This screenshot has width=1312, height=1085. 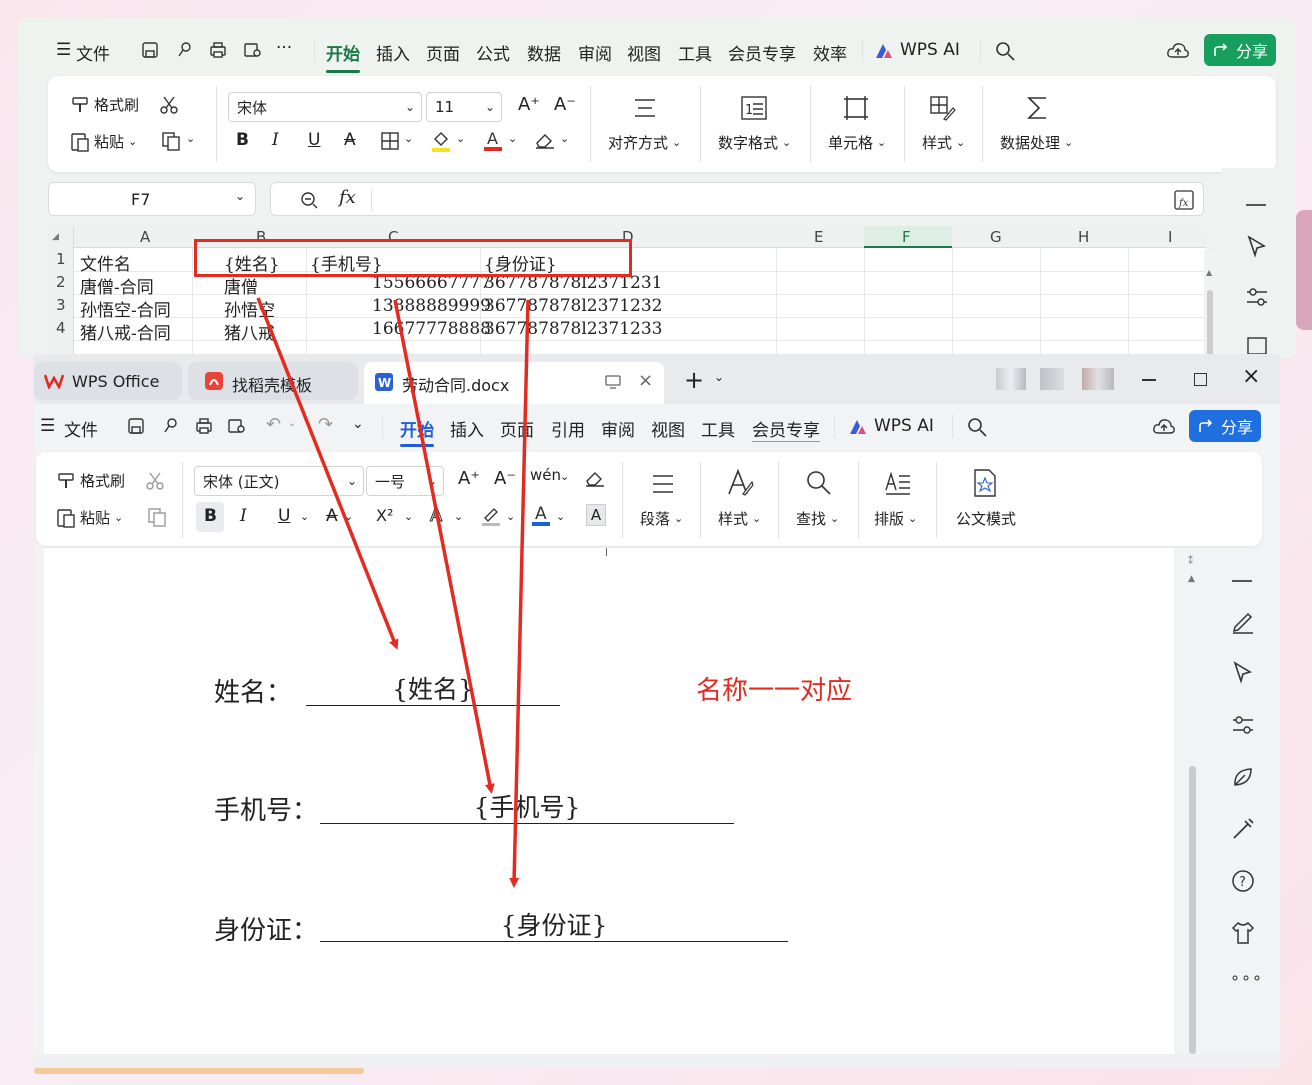 What do you see at coordinates (444, 546) in the screenshot?
I see `arrow-phone-mapping` at bounding box center [444, 546].